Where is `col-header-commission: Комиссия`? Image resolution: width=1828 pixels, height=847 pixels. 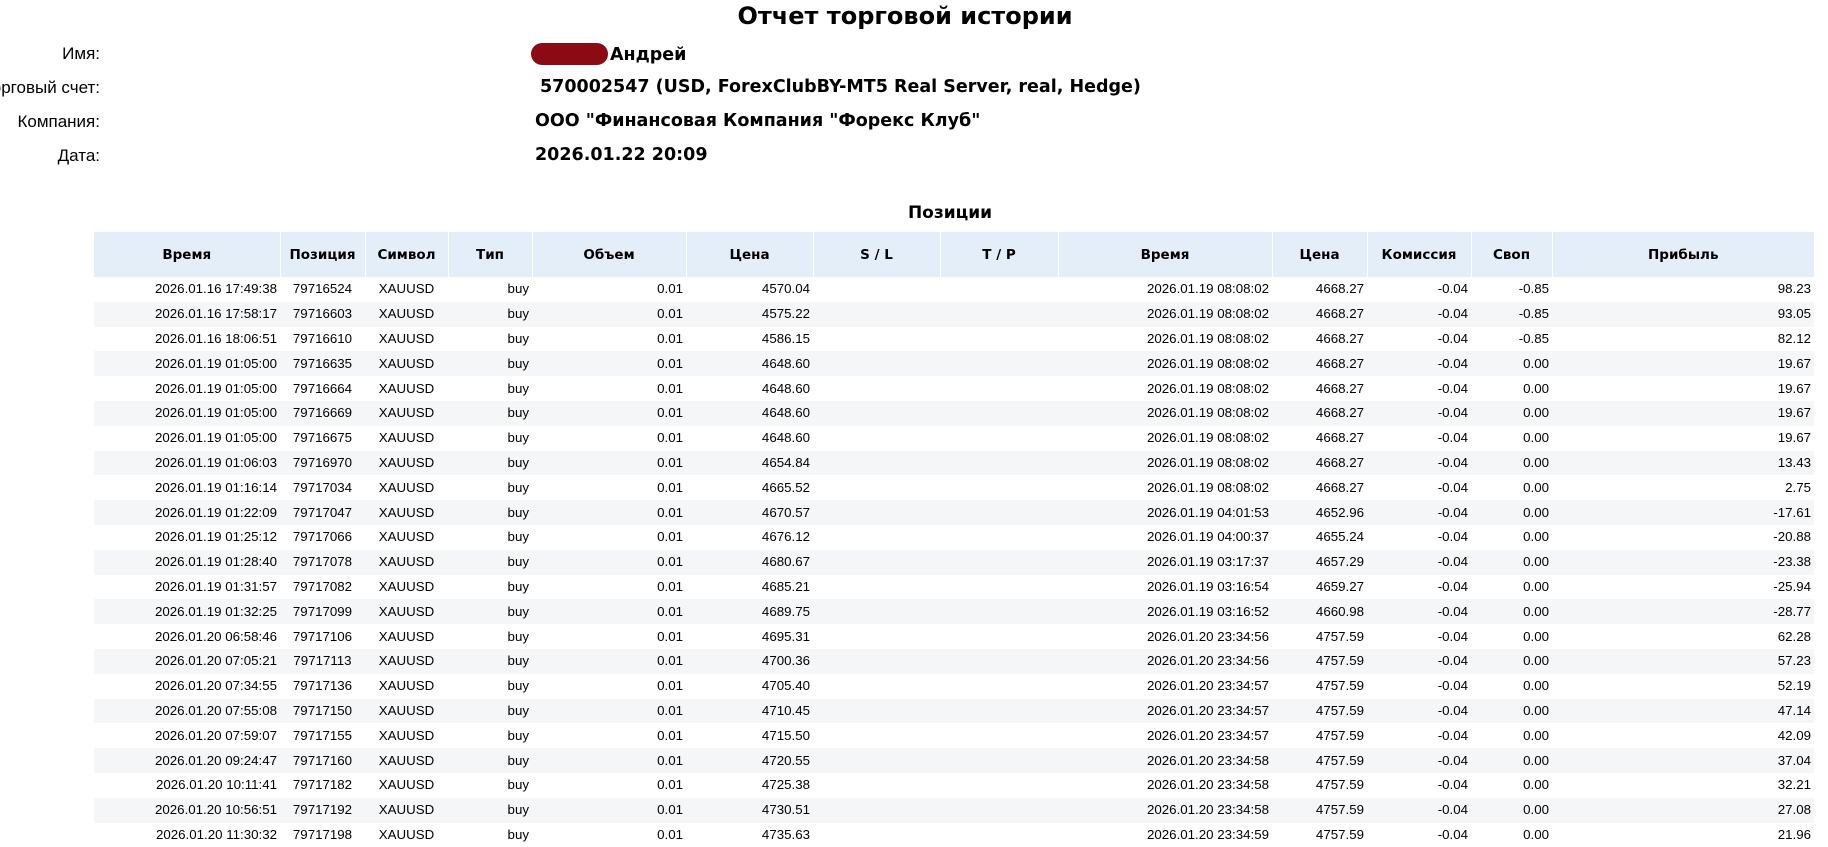 col-header-commission: Комиссия is located at coordinates (1418, 254).